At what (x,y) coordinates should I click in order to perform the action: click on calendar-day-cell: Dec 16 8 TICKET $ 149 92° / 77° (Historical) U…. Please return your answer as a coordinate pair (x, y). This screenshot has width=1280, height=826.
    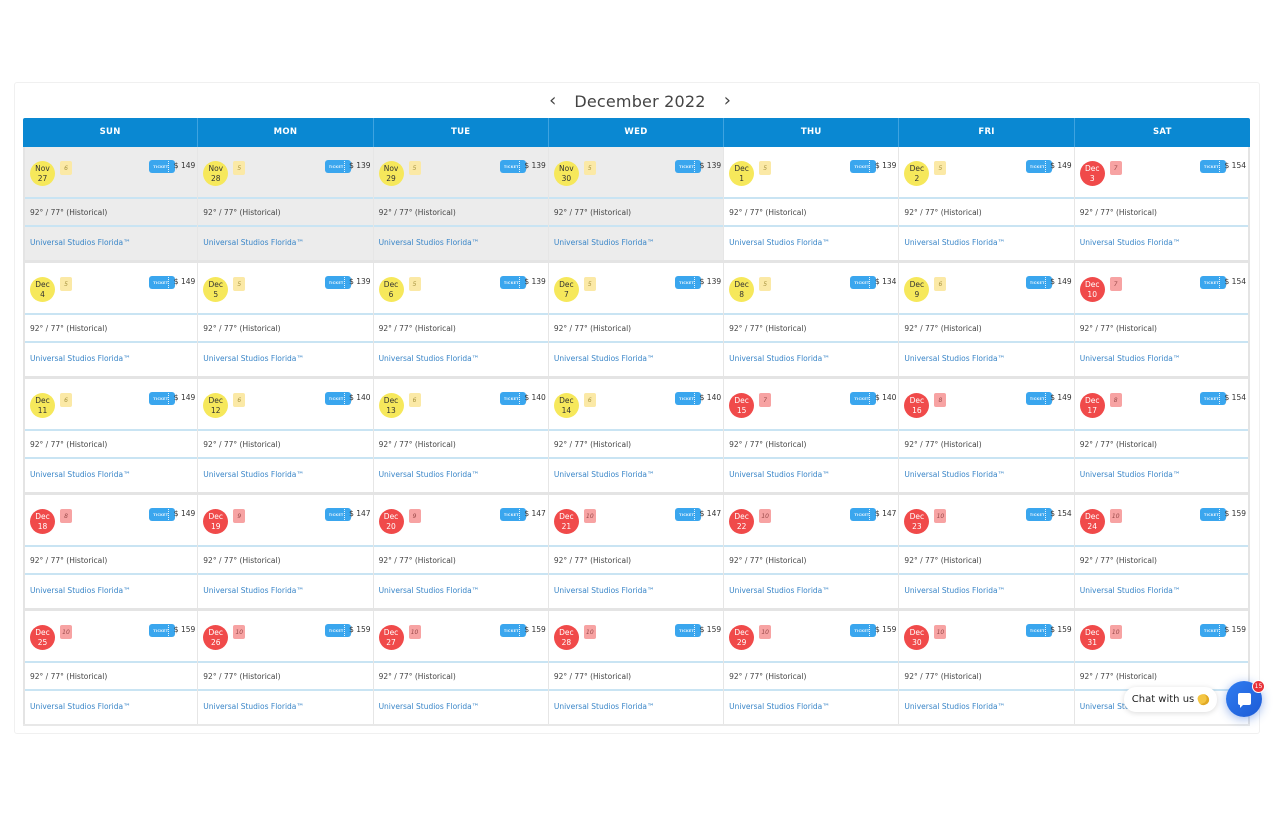
    Looking at the image, I should click on (987, 435).